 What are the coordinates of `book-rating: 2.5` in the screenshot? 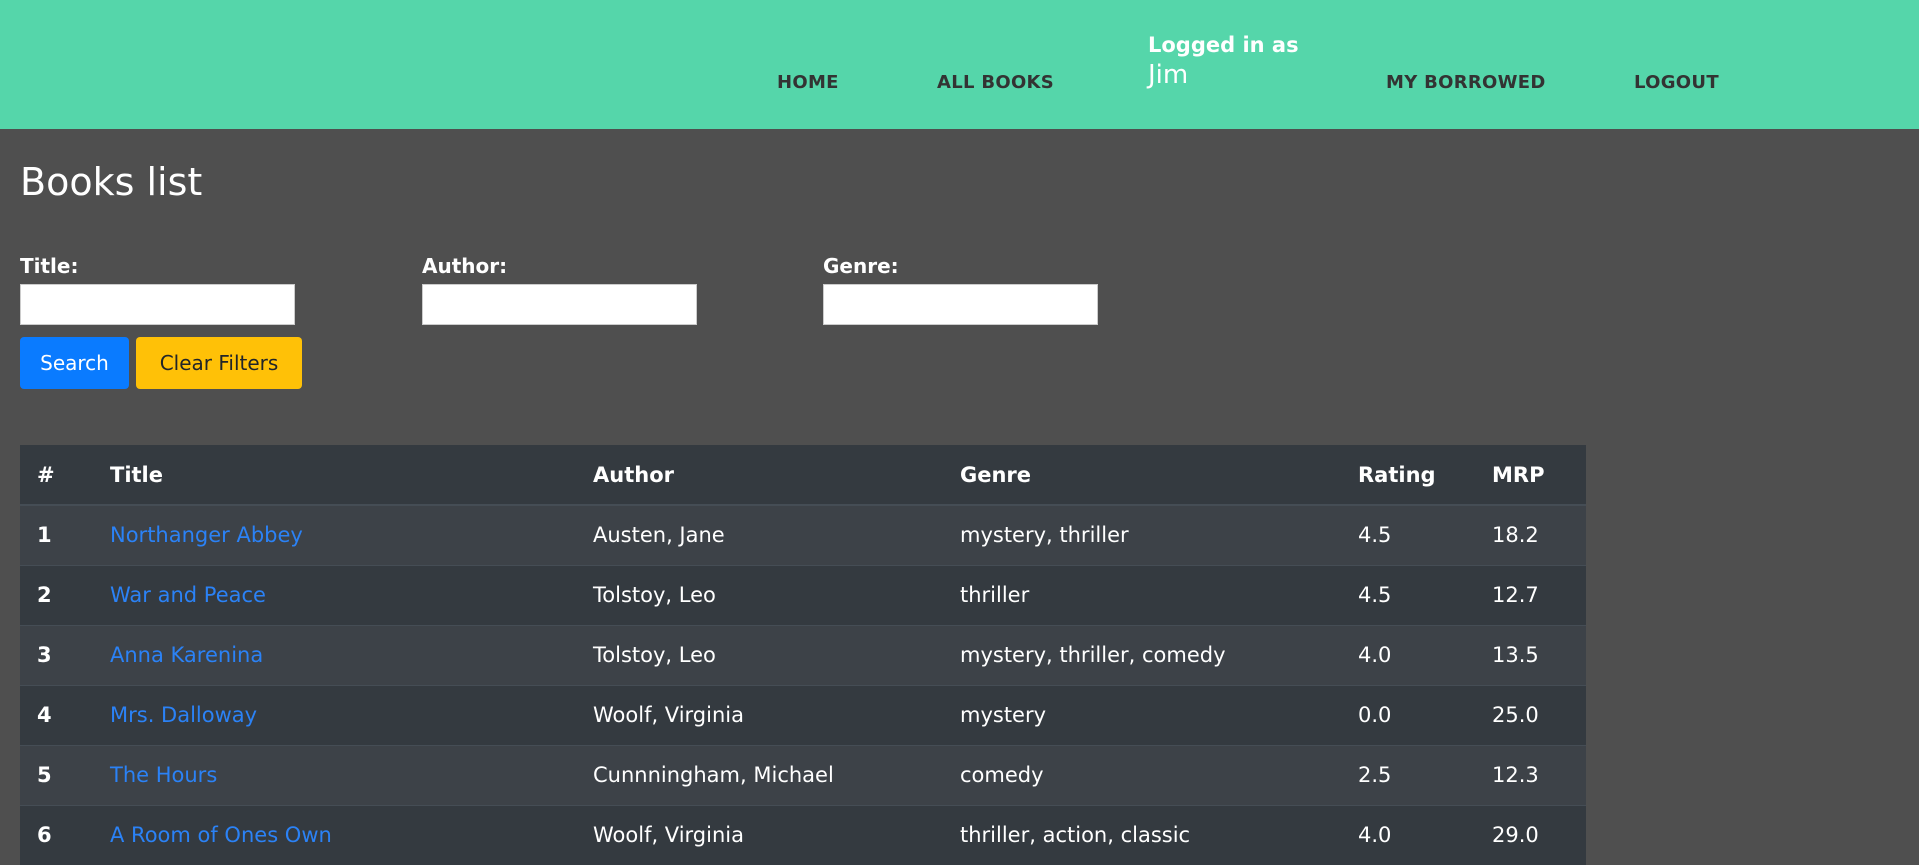 It's located at (1408, 774).